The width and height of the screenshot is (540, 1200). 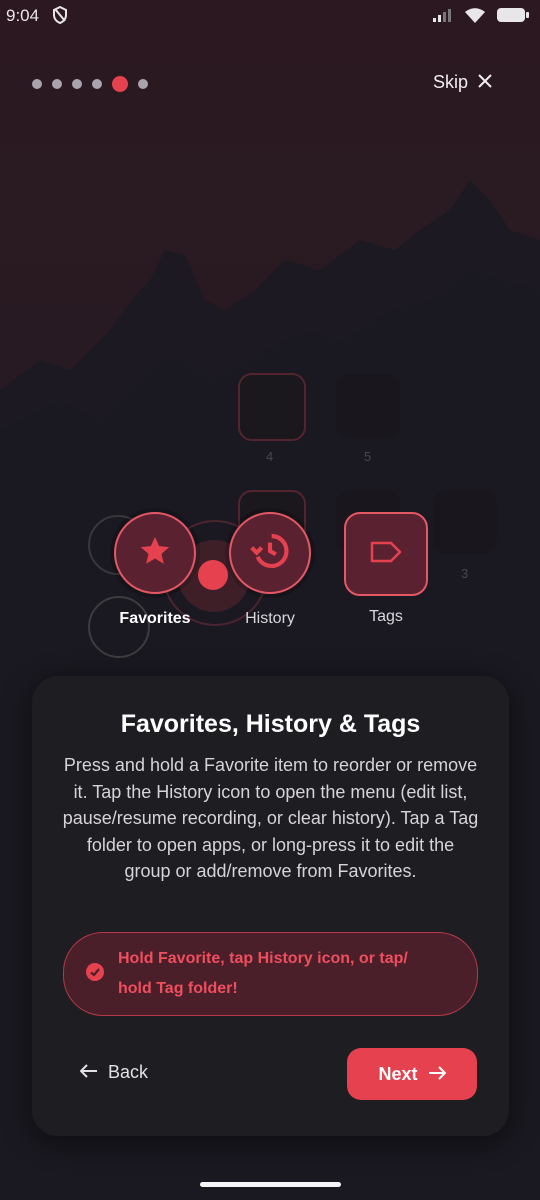 What do you see at coordinates (60, 17) in the screenshot?
I see `shield-icon` at bounding box center [60, 17].